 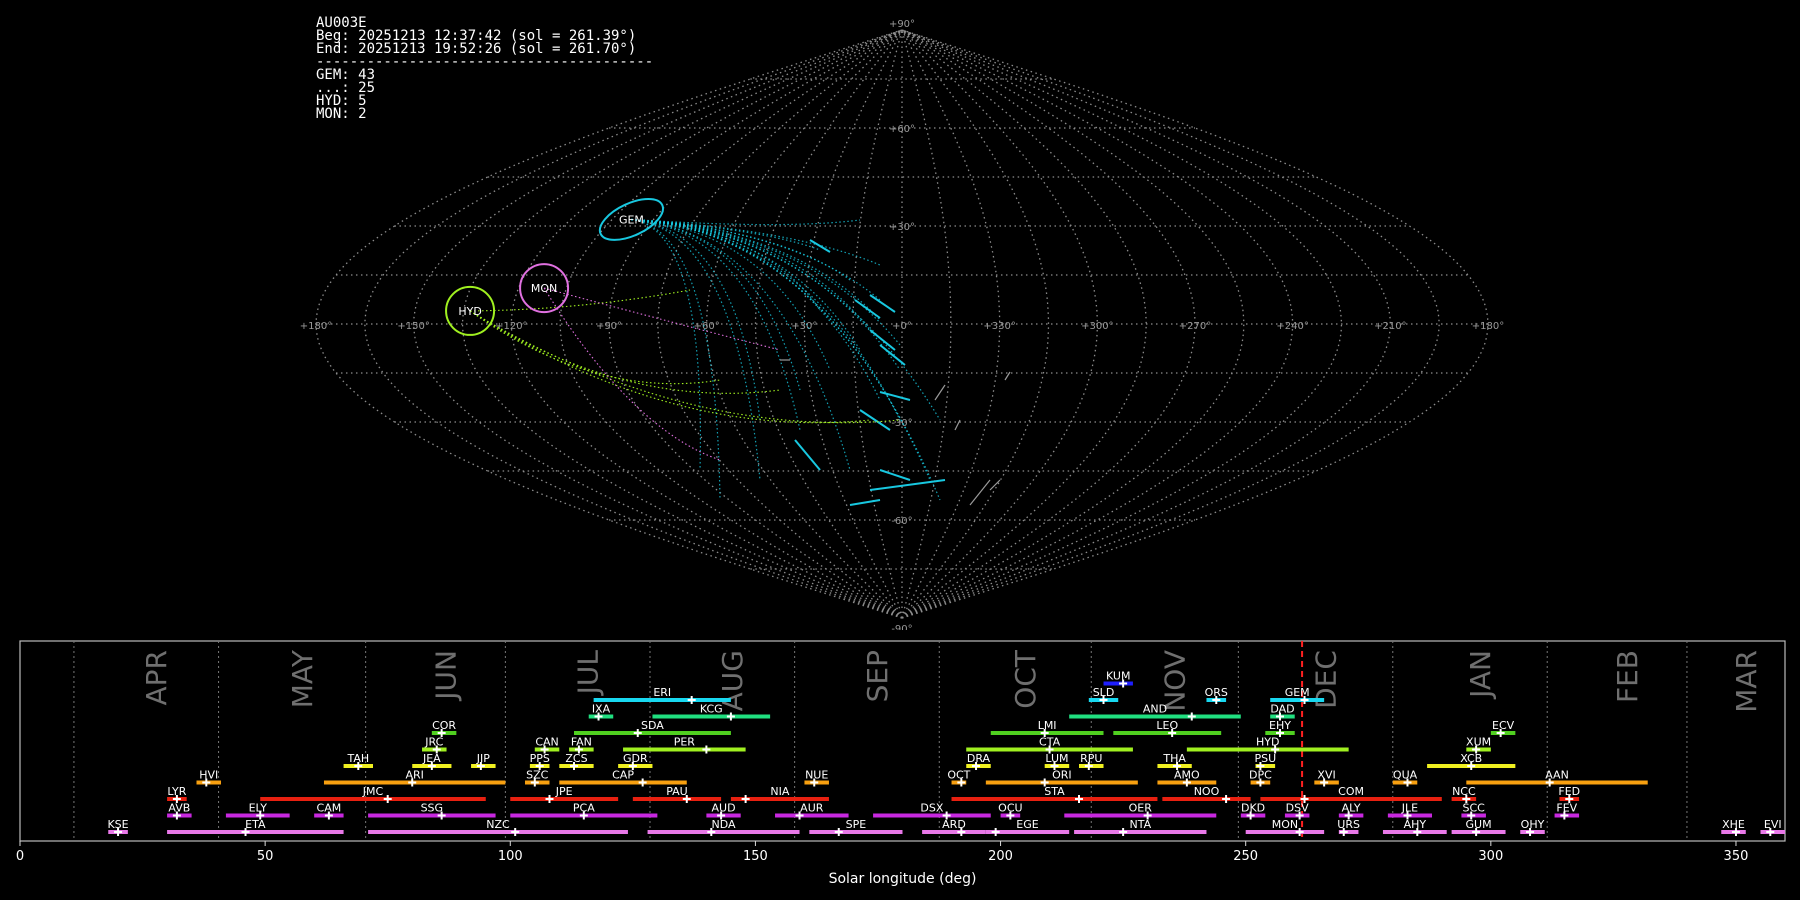 I want to click on mon-trail, so click(x=632, y=374).